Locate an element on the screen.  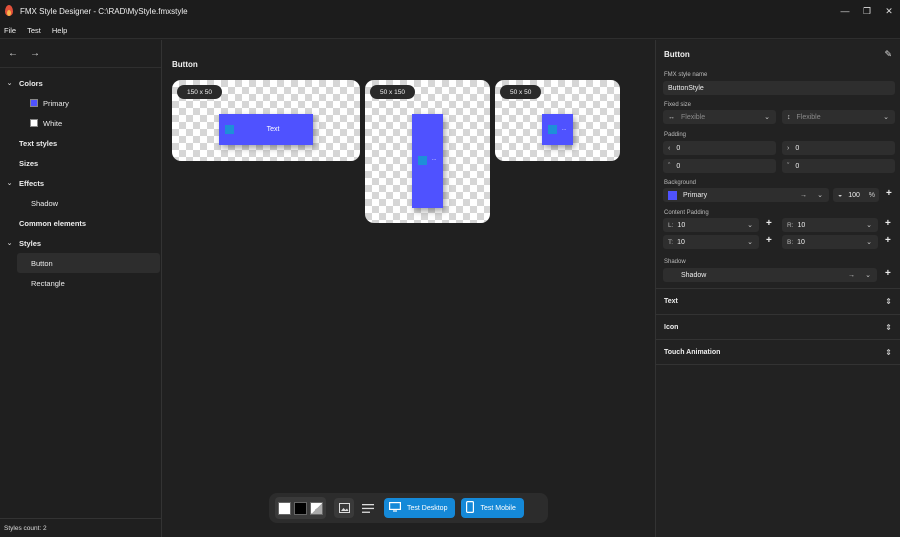
content-padding-label: Content Padding is located at coordinates (686, 213).